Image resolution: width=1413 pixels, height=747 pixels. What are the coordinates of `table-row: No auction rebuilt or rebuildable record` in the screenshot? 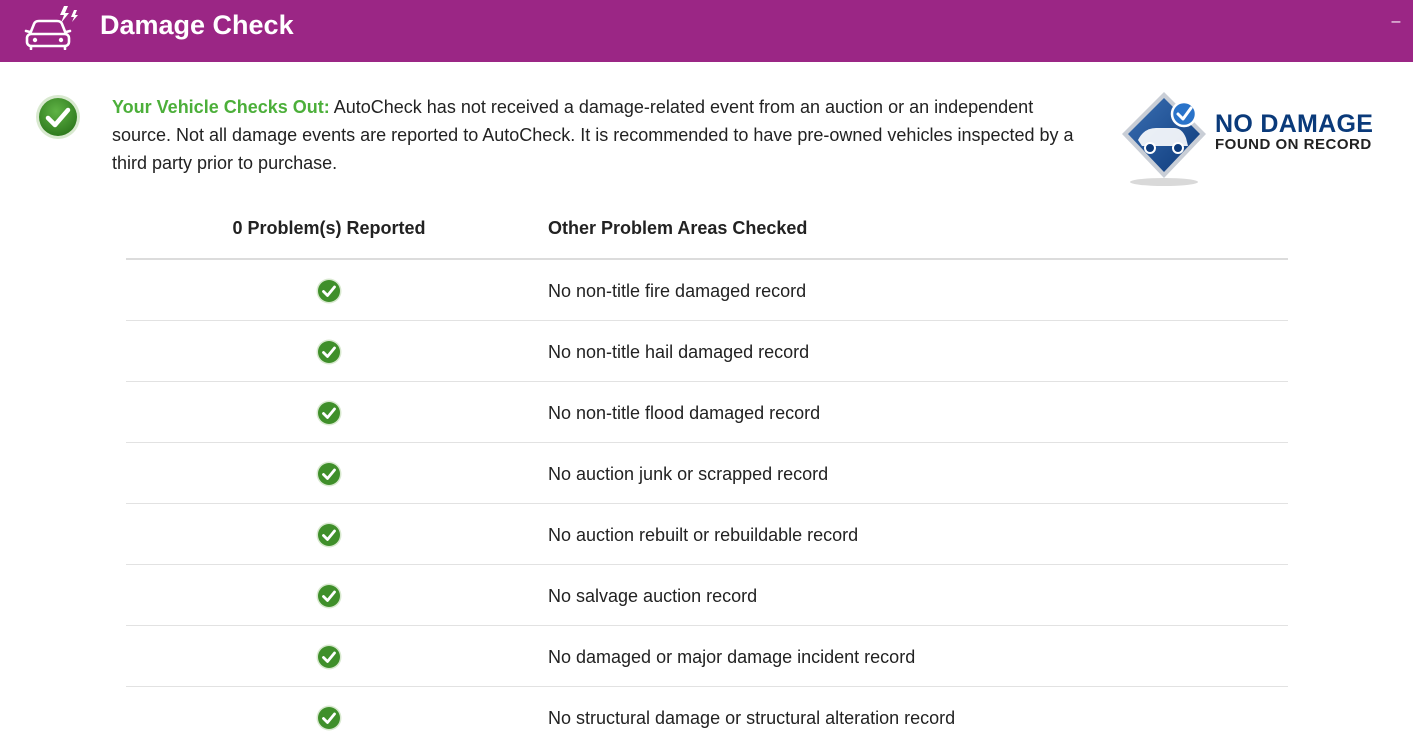 It's located at (707, 534).